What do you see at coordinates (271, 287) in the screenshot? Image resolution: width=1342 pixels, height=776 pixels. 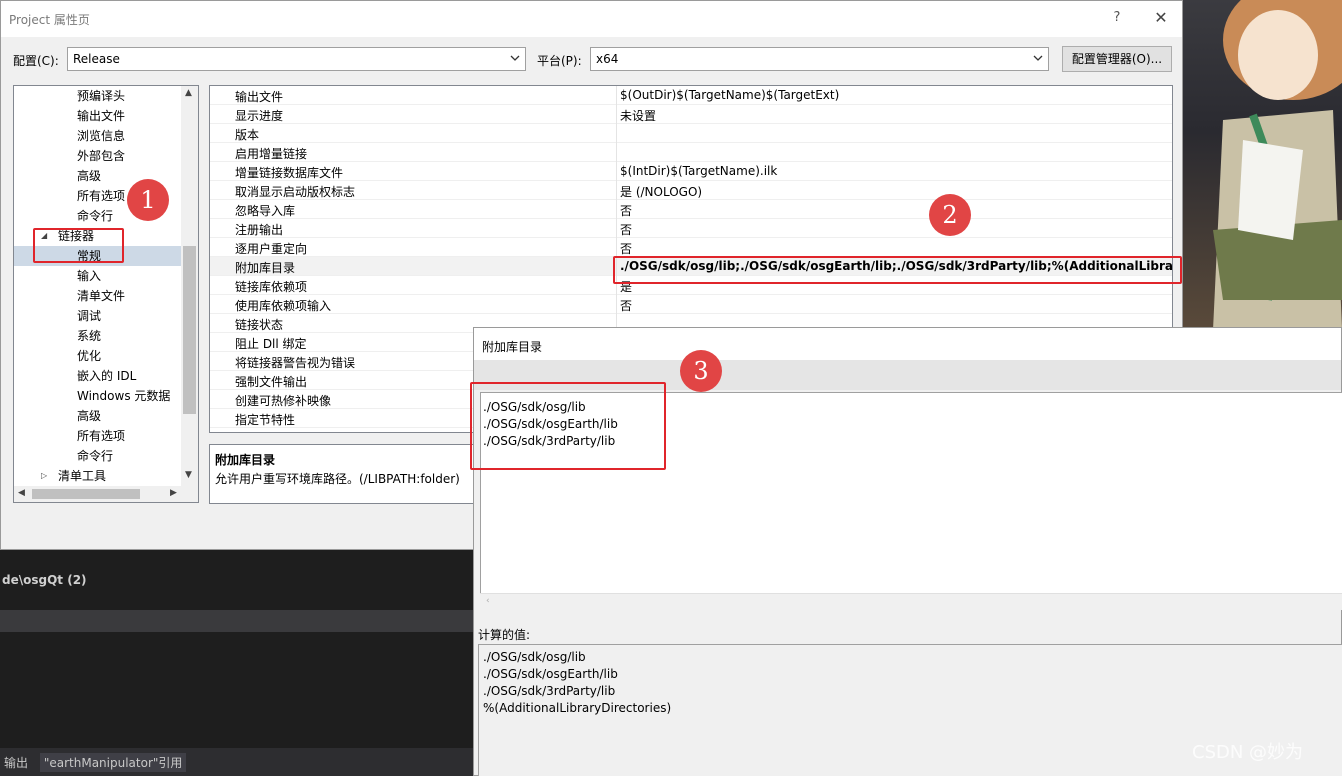 I see `property-name: 链接库依赖项` at bounding box center [271, 287].